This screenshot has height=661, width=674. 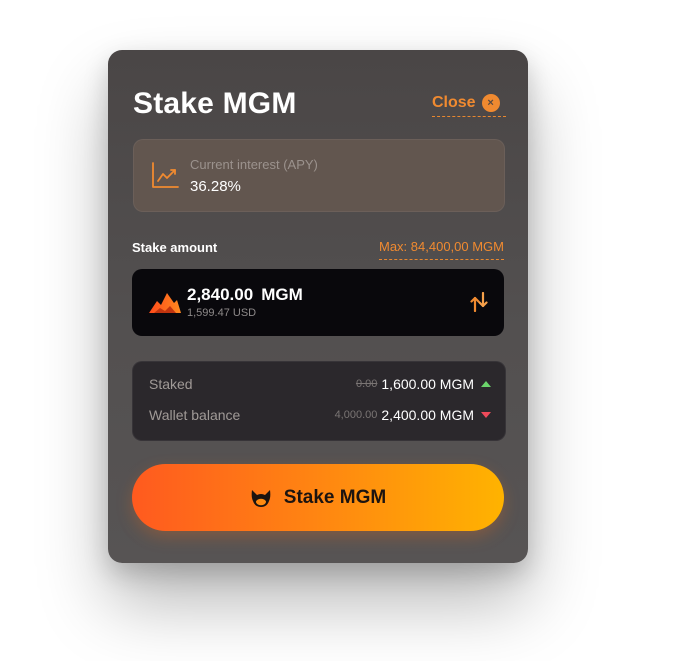 I want to click on close-icon: ×, so click(x=490, y=103).